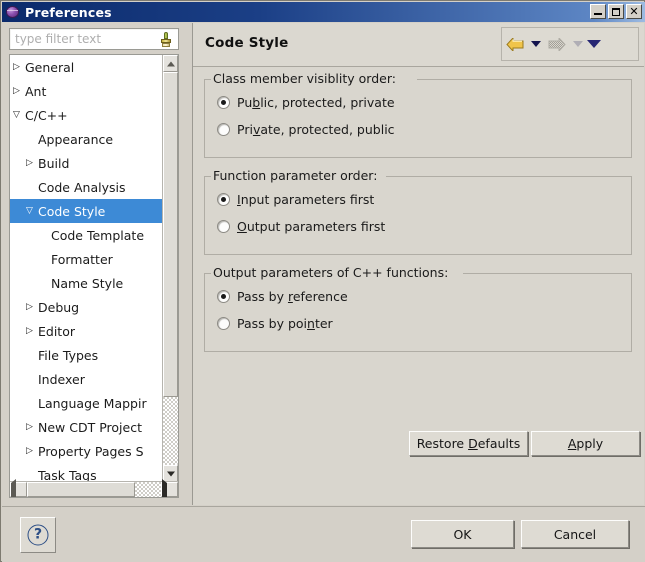 Image resolution: width=645 pixels, height=562 pixels. What do you see at coordinates (90, 427) in the screenshot?
I see `sidebar-item-label: New CDT Project` at bounding box center [90, 427].